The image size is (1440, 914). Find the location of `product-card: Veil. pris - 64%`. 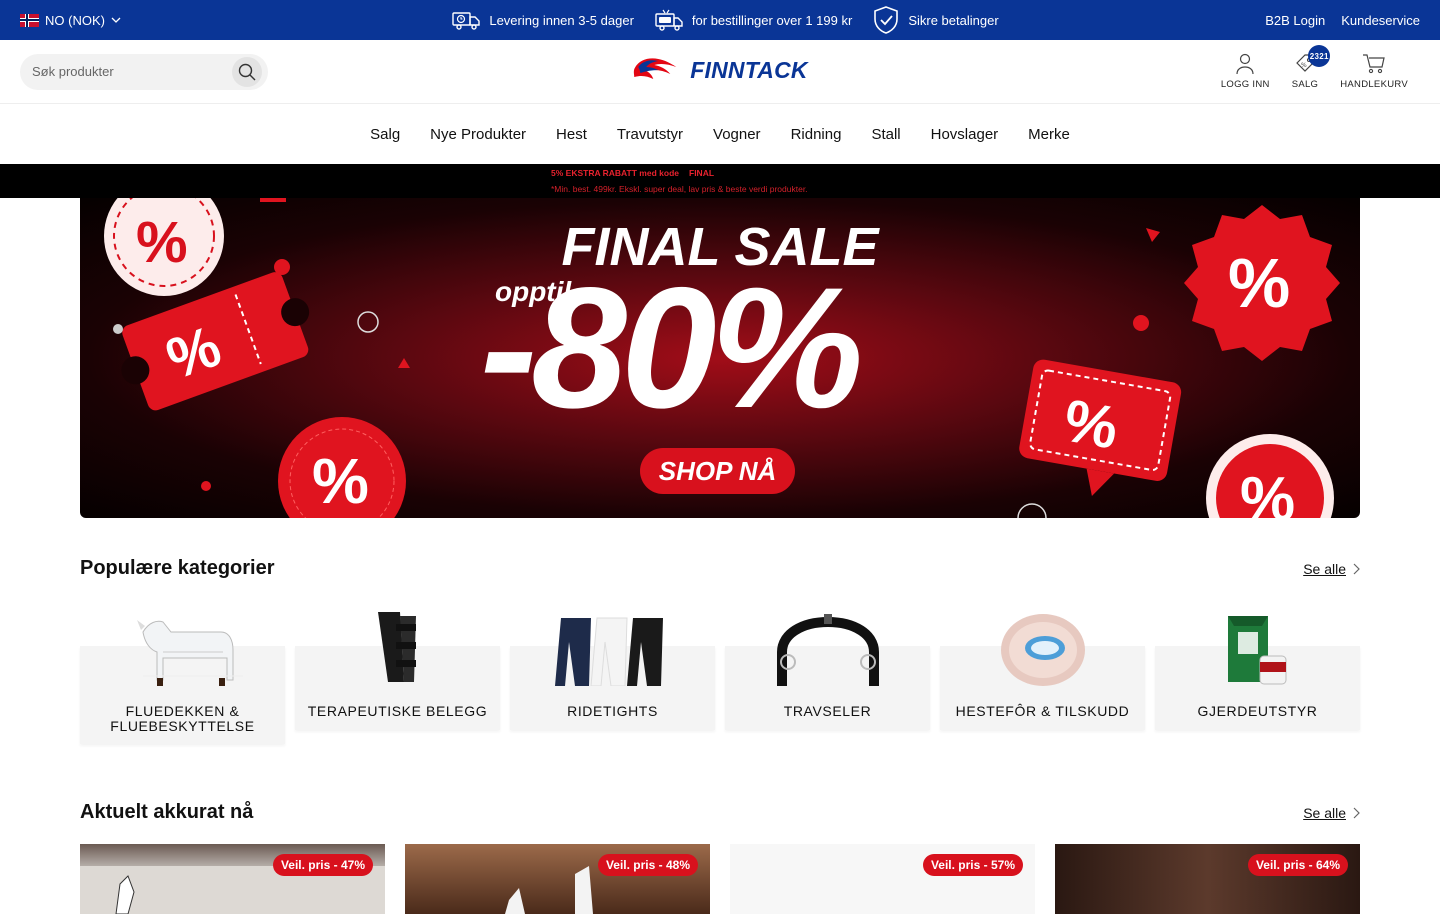

product-card: Veil. pris - 64% is located at coordinates (1207, 879).